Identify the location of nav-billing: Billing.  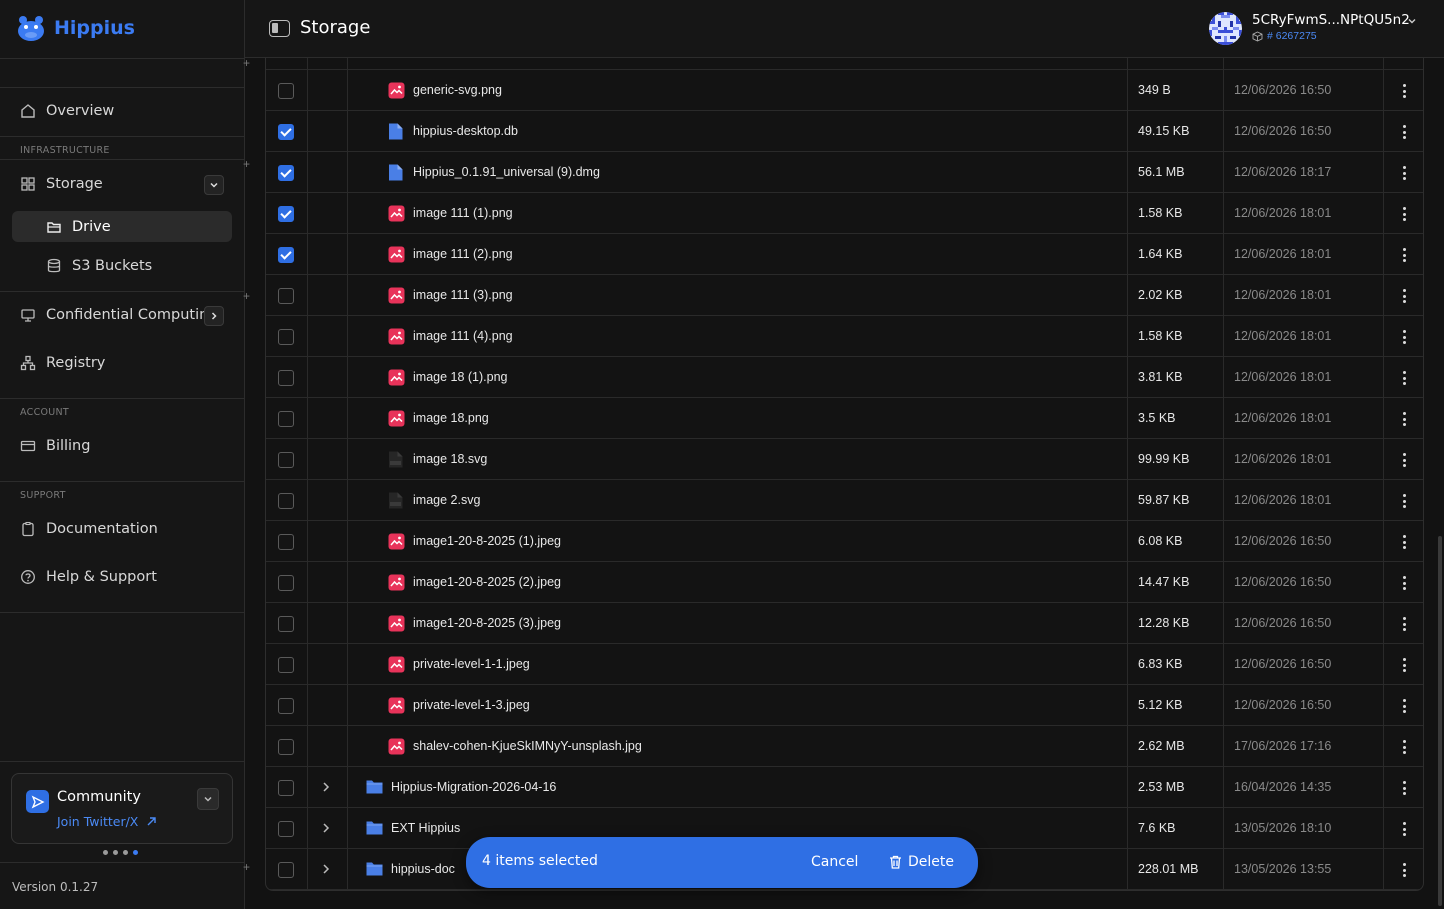
(122, 446).